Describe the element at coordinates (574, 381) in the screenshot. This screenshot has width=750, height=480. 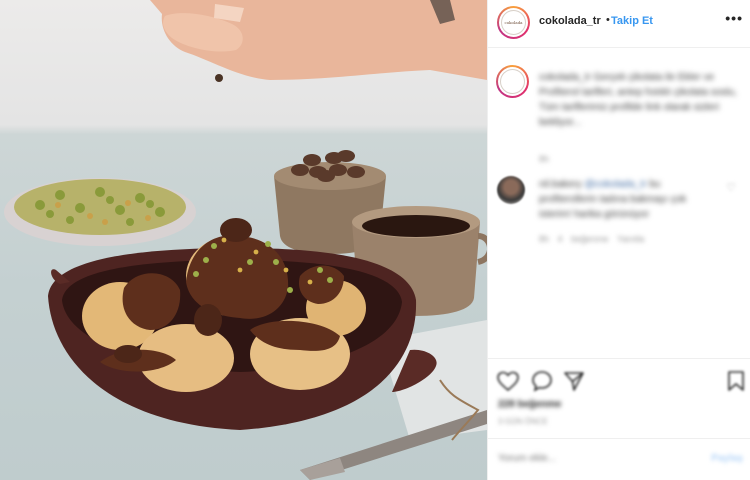
I see `share-plane-icon` at that location.